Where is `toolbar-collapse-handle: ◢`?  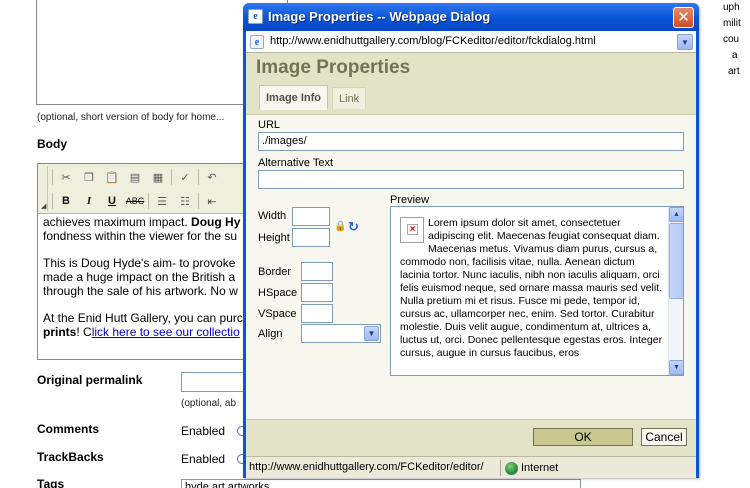
toolbar-collapse-handle: ◢ is located at coordinates (44, 188).